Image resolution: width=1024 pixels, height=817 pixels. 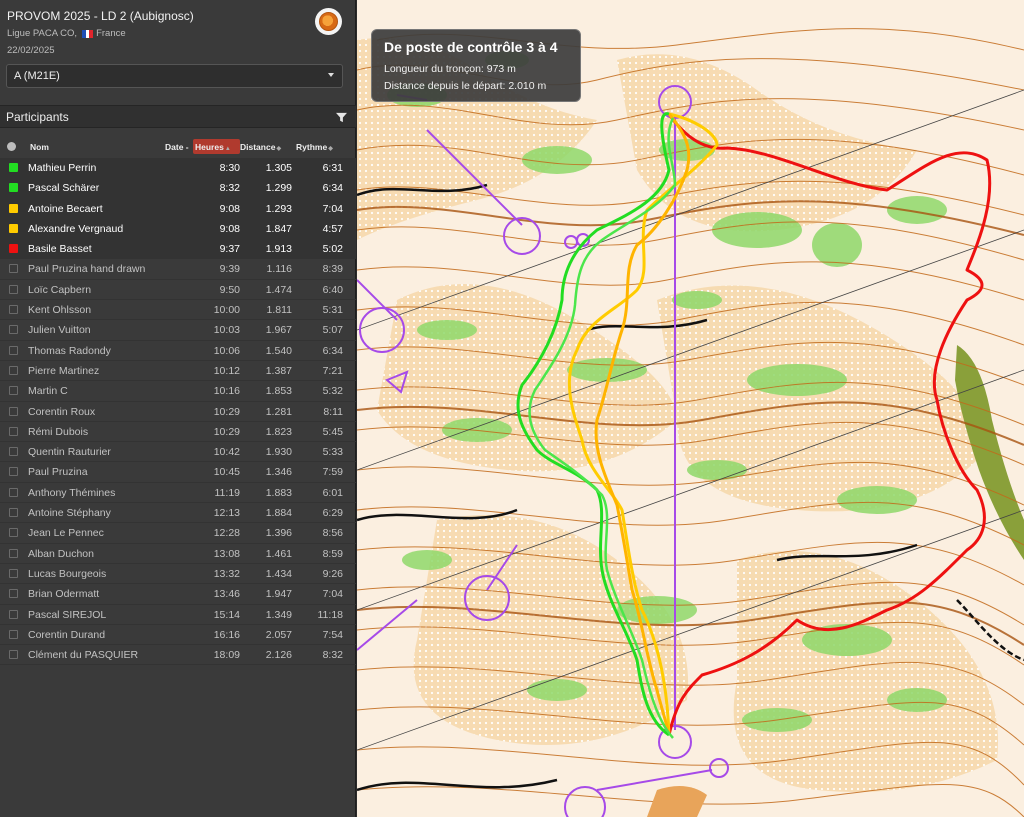 What do you see at coordinates (72, 492) in the screenshot?
I see `participant-name: Anthony Thémines` at bounding box center [72, 492].